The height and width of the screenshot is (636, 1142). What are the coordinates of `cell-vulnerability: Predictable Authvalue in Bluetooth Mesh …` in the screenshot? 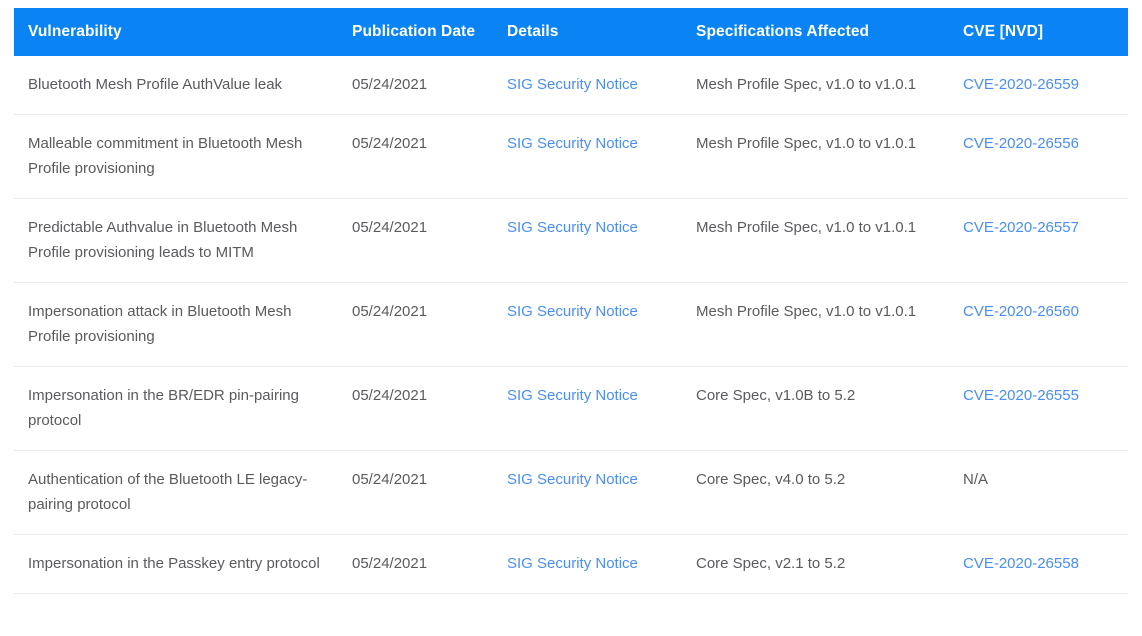 It's located at (183, 240).